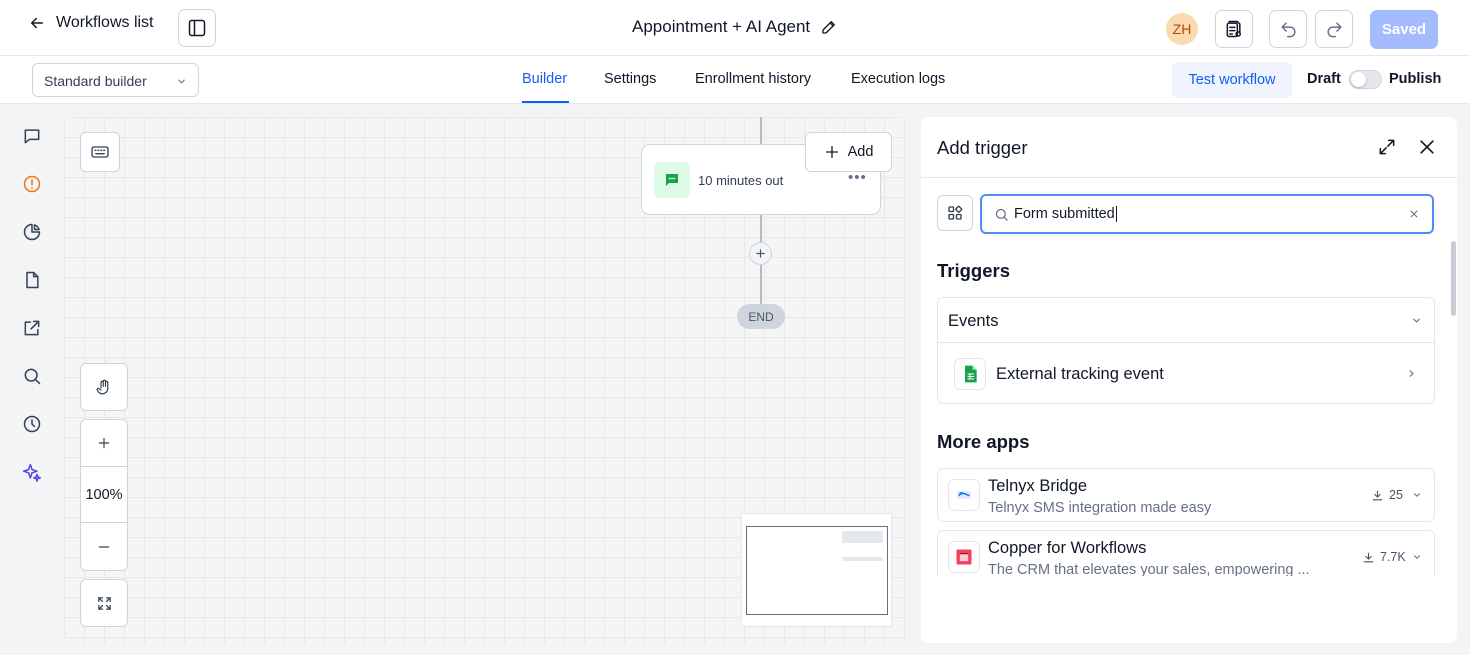 Image resolution: width=1470 pixels, height=655 pixels. What do you see at coordinates (1453, 278) in the screenshot?
I see `panel-scrollbar` at bounding box center [1453, 278].